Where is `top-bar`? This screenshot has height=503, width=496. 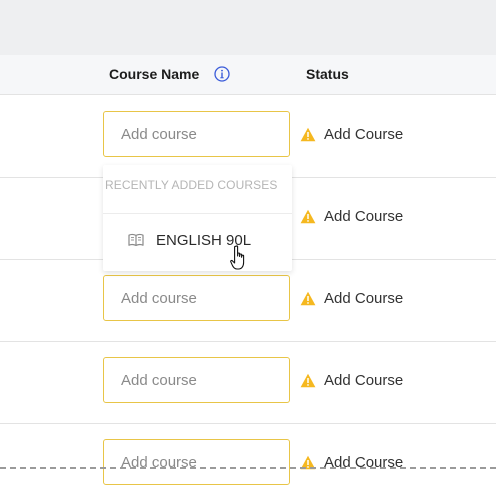 top-bar is located at coordinates (248, 27).